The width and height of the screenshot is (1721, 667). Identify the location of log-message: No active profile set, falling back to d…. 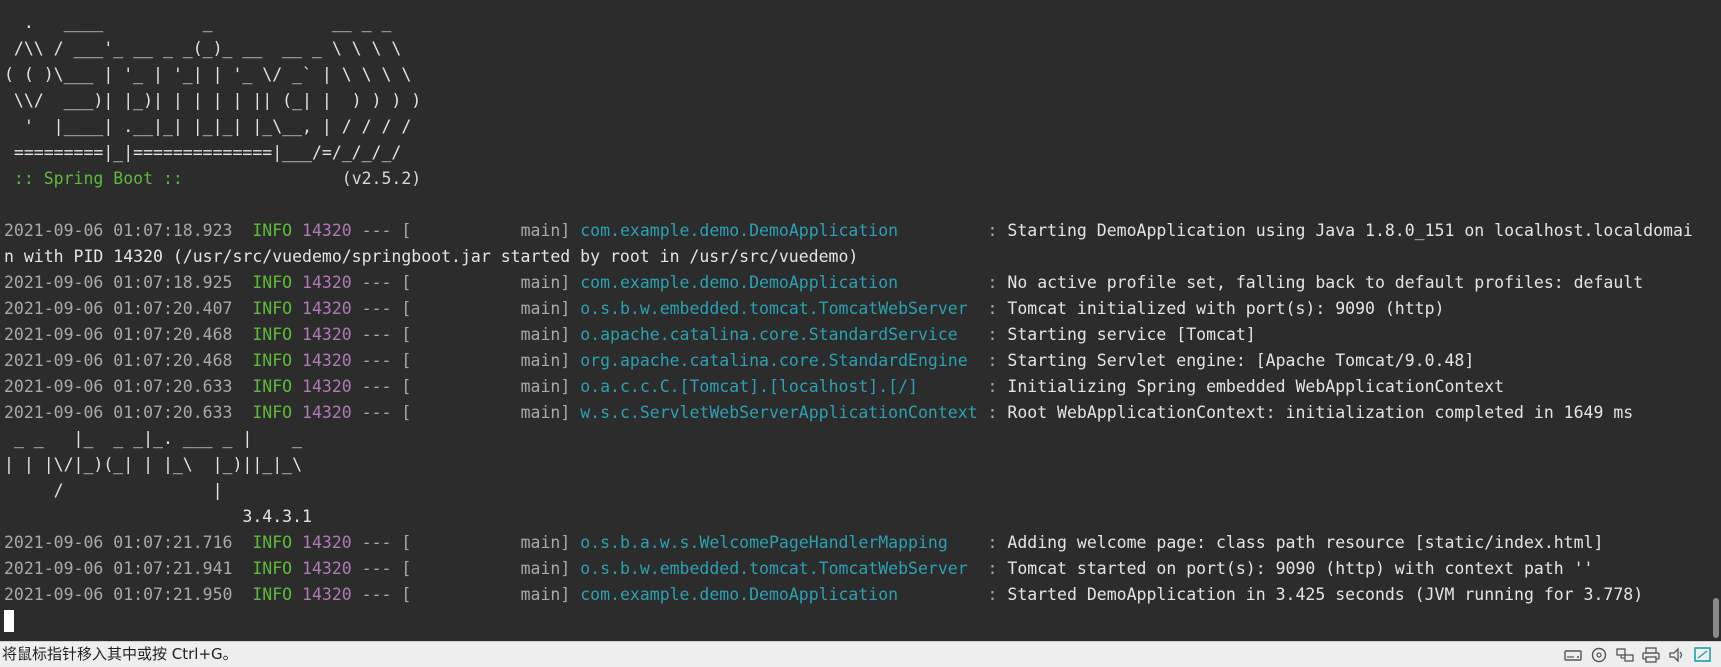
(1325, 282).